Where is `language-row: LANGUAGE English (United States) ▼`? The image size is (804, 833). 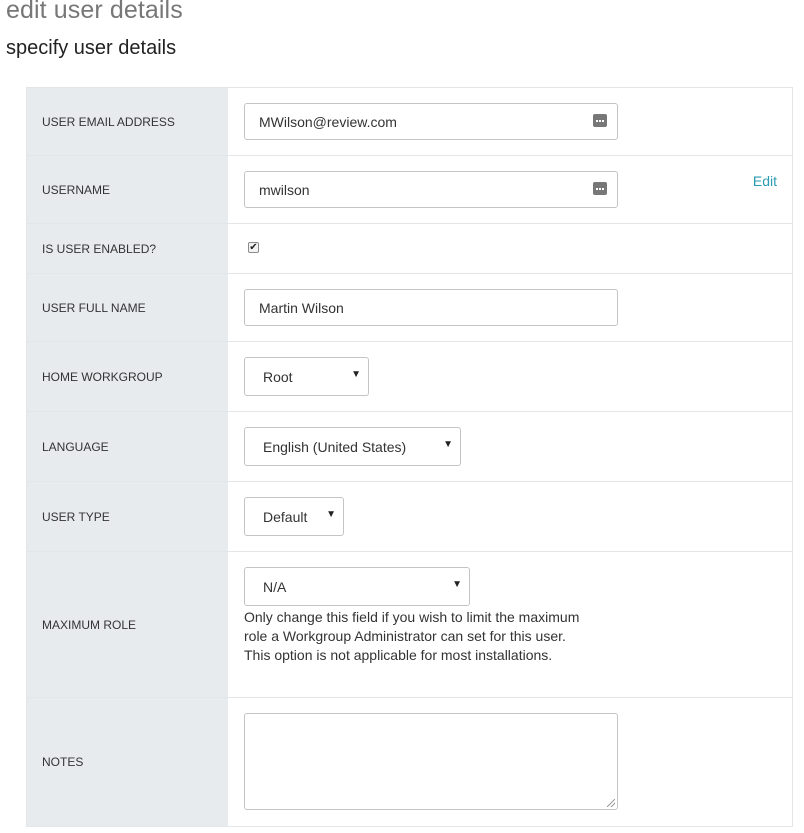 language-row: LANGUAGE English (United States) ▼ is located at coordinates (409, 447).